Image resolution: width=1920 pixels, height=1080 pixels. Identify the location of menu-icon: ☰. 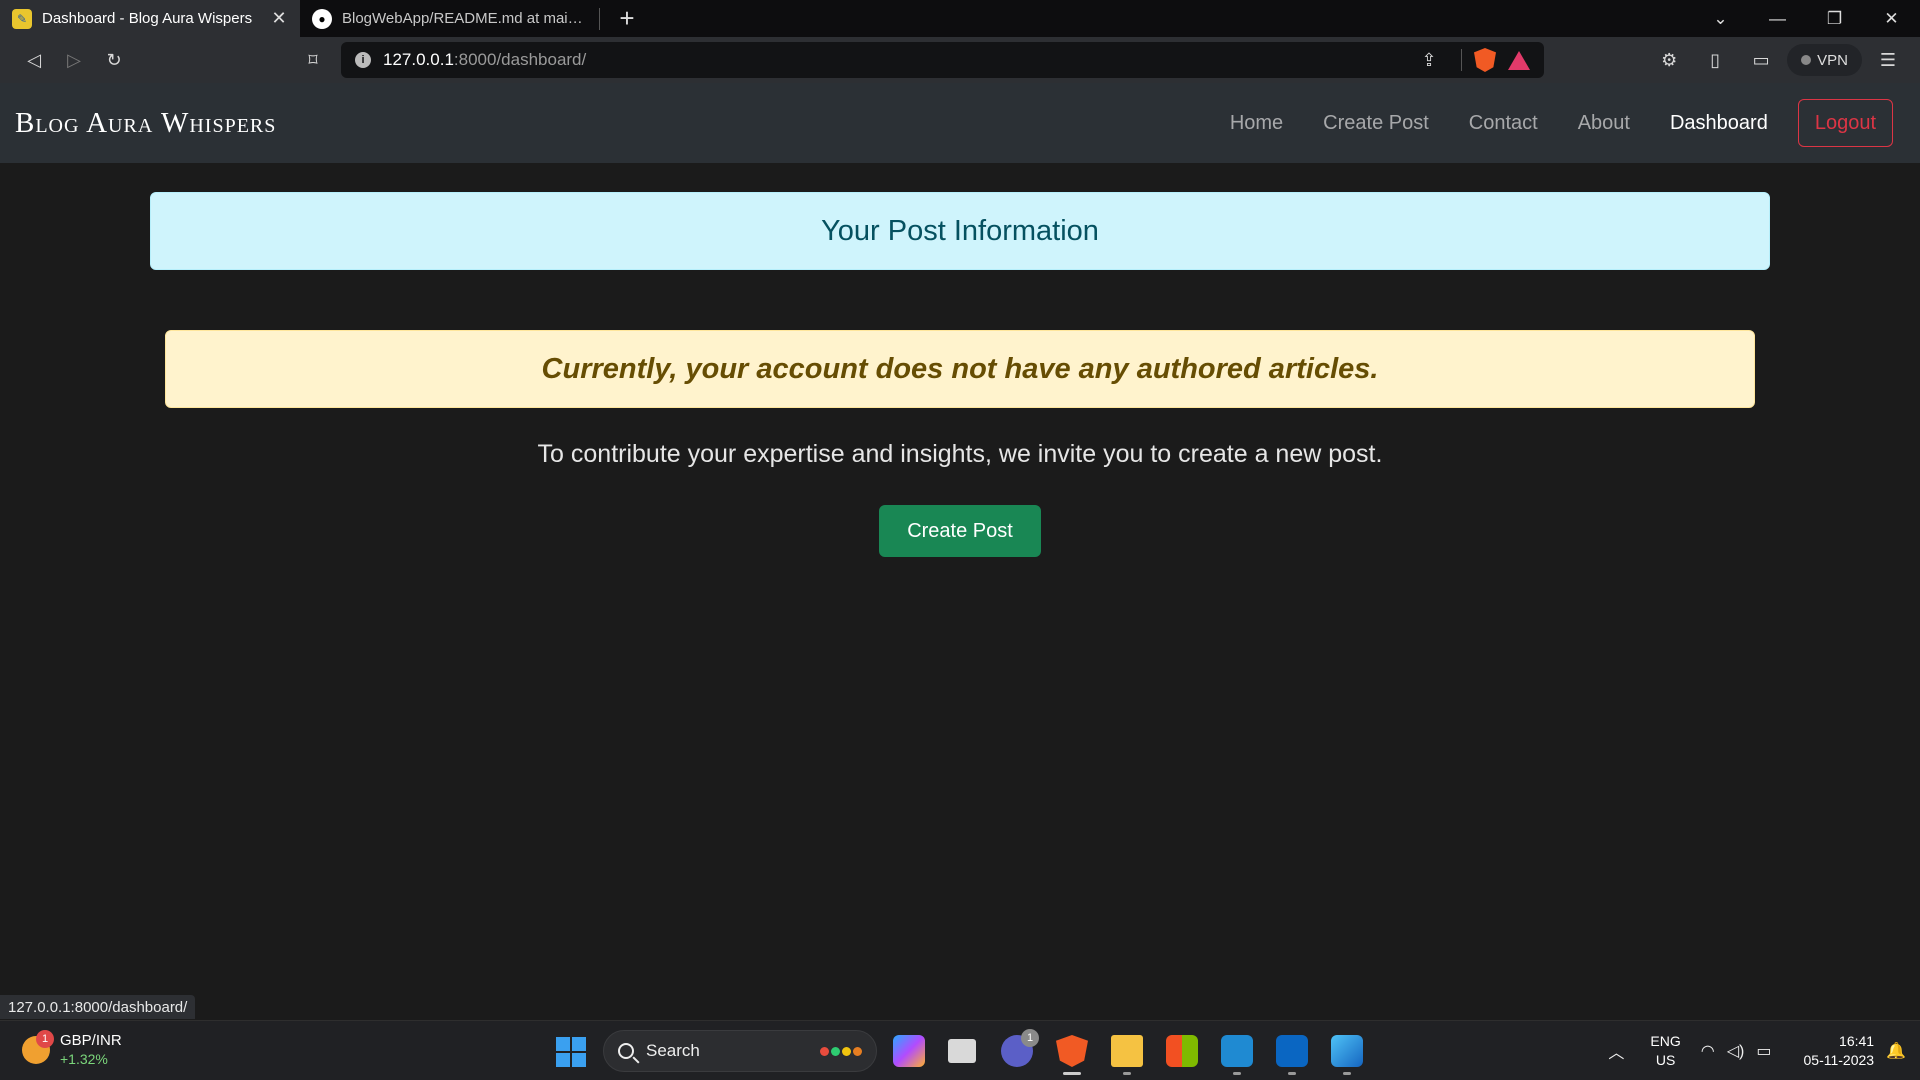
(1888, 60).